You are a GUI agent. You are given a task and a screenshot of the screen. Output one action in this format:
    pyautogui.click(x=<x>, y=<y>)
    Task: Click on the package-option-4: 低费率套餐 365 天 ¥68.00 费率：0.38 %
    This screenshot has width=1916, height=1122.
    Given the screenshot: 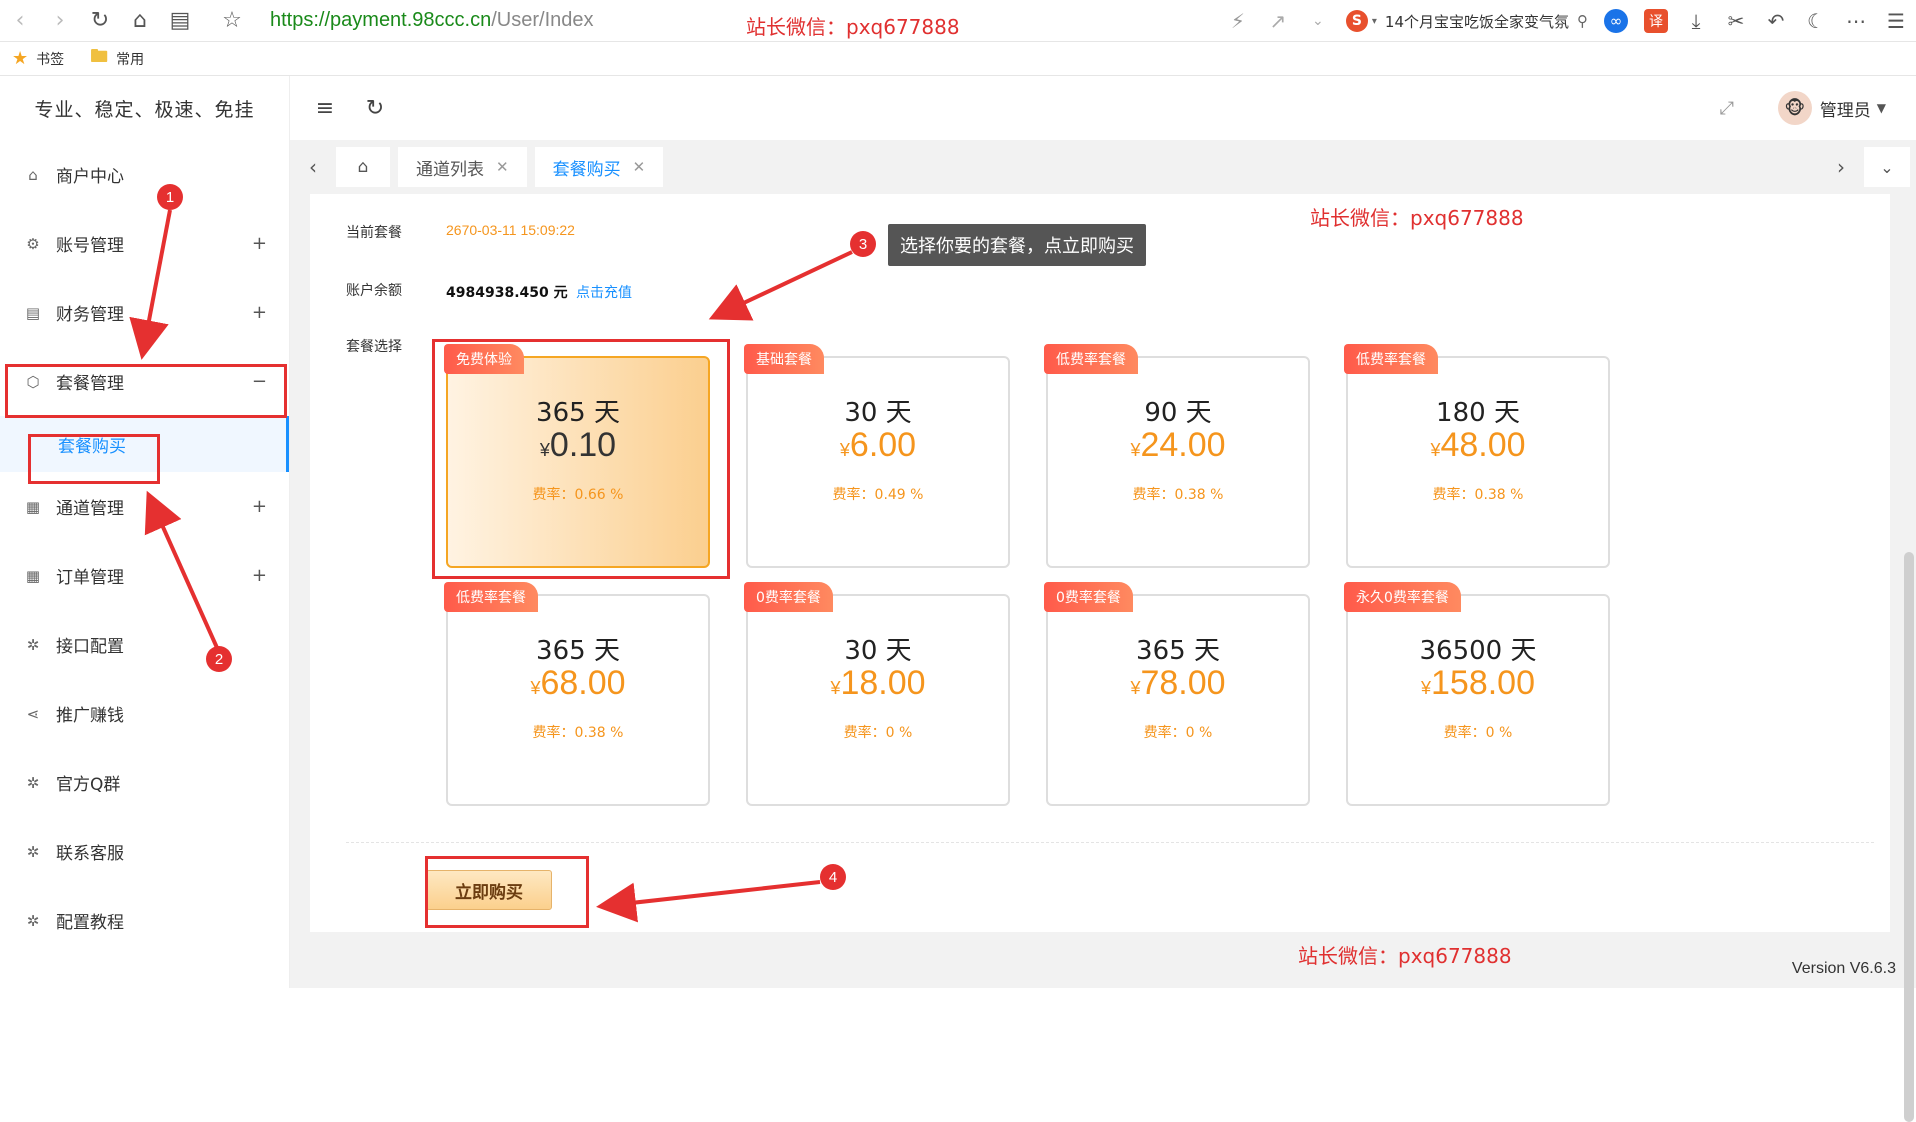 What is the action you would take?
    pyautogui.click(x=577, y=694)
    